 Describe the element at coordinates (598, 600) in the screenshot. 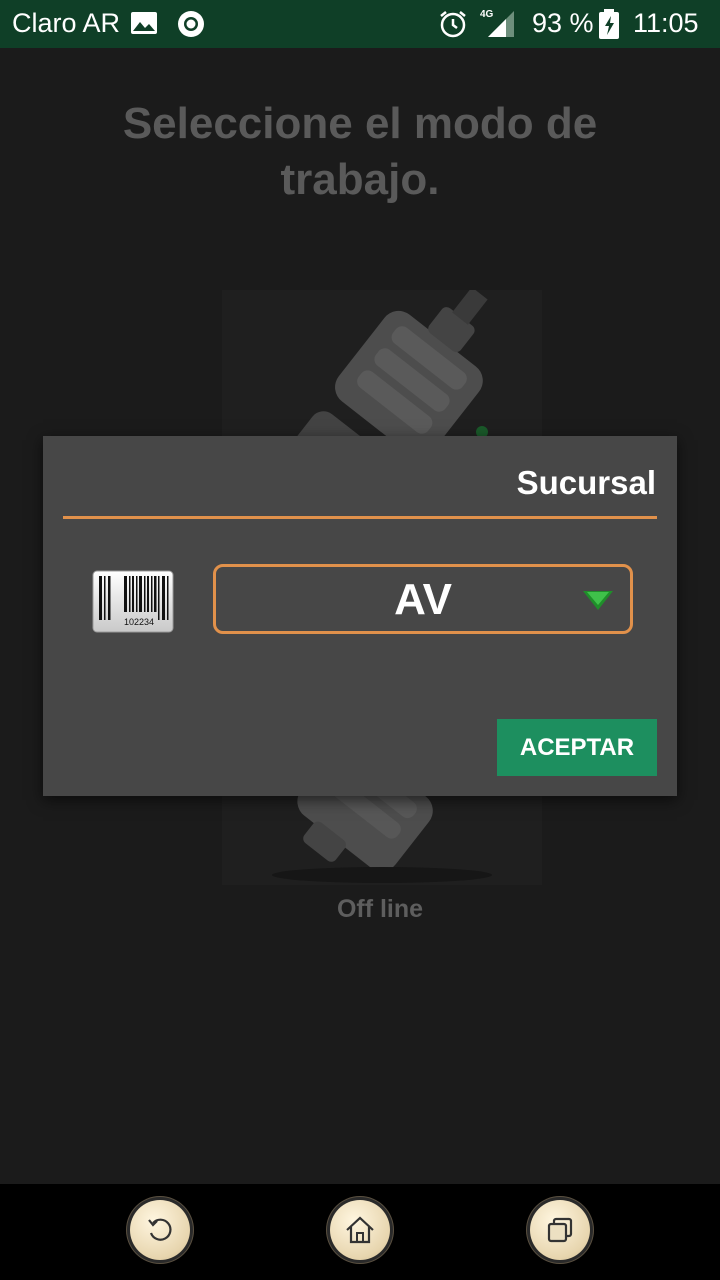

I see `dropdown-arrow-icon` at that location.